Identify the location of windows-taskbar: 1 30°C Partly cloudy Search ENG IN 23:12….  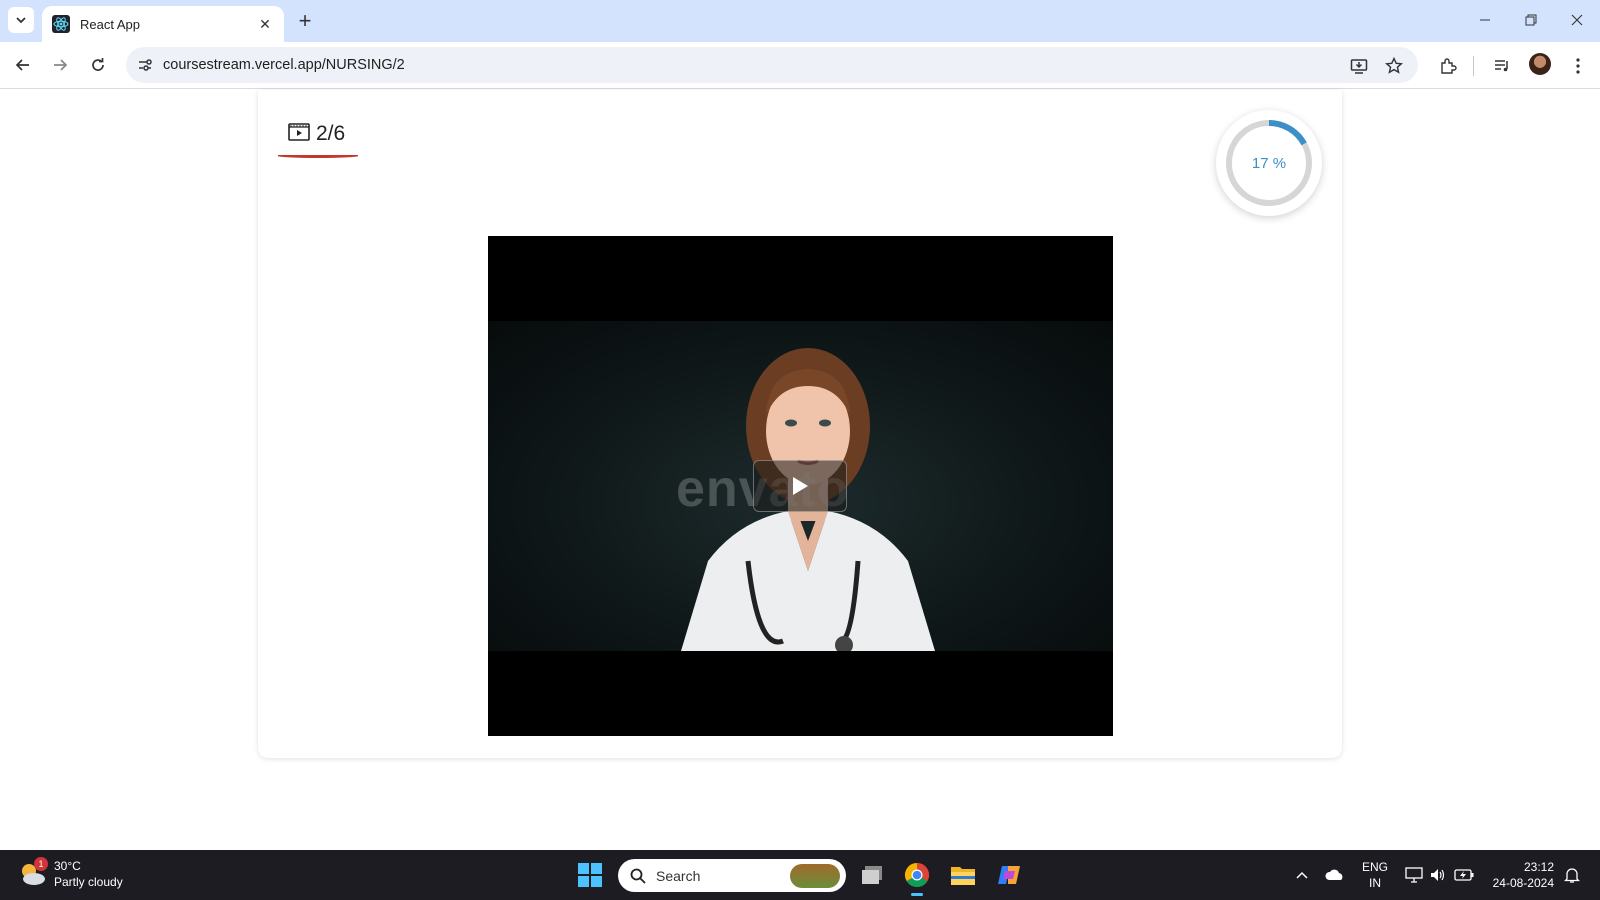
(800, 875).